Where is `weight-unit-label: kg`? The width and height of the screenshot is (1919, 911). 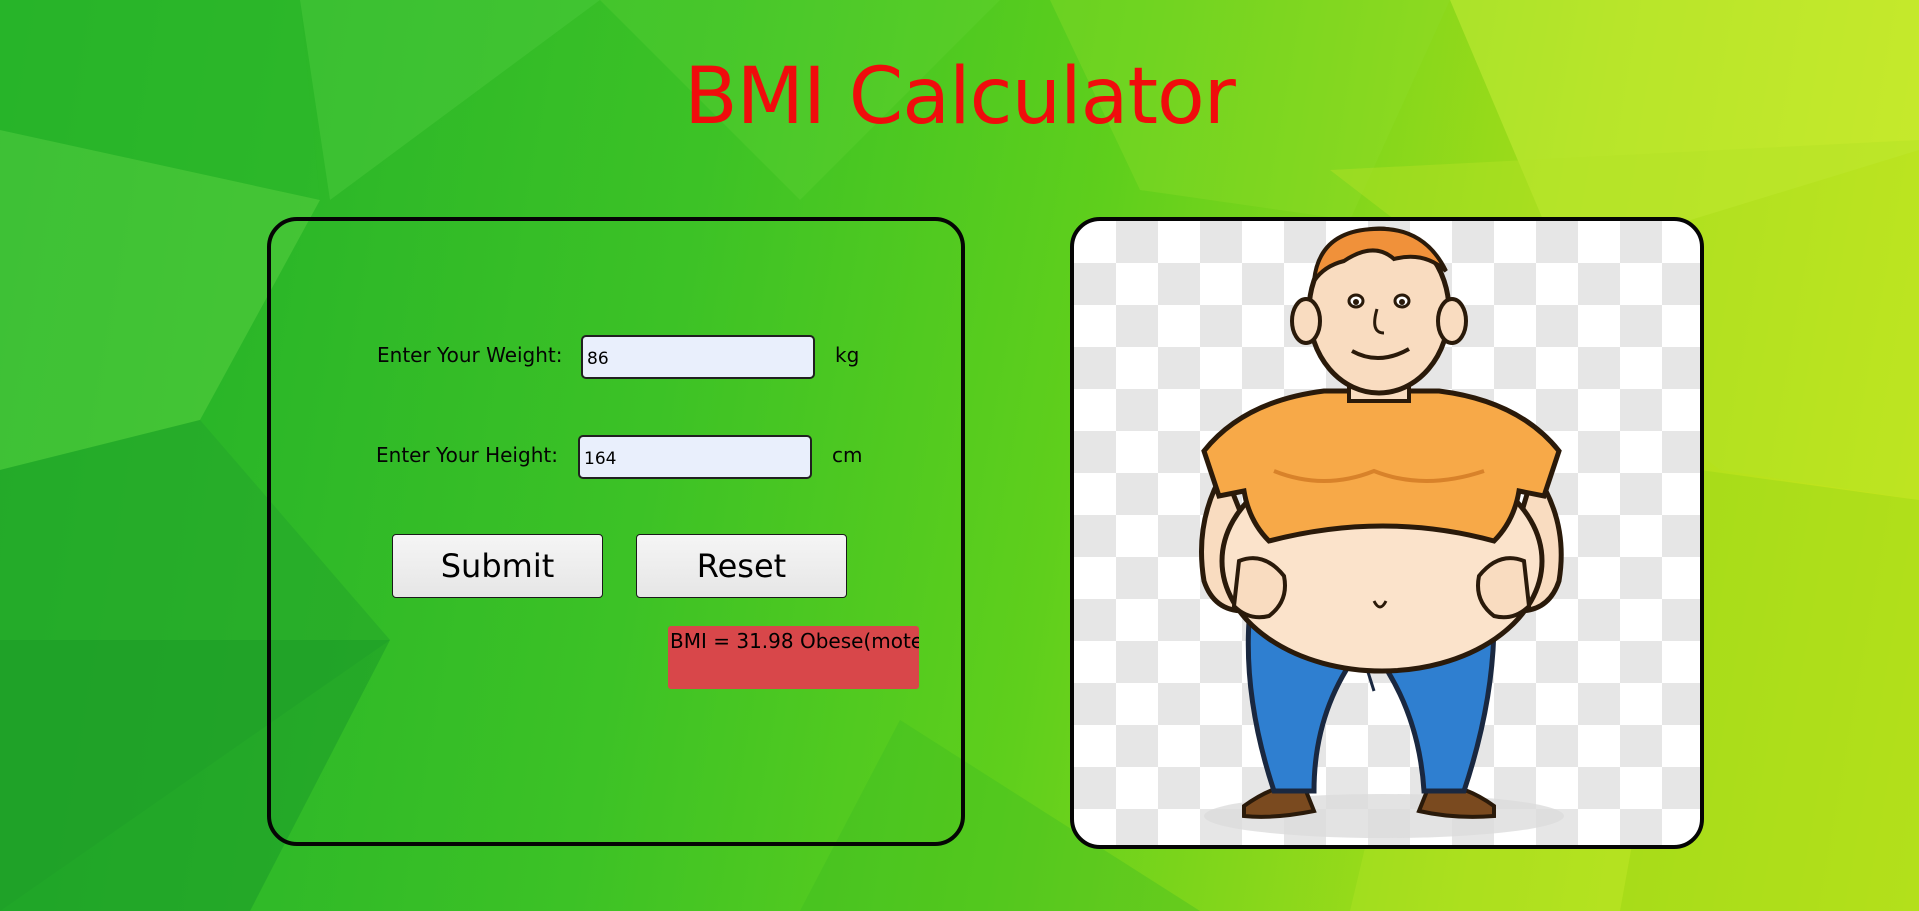 weight-unit-label: kg is located at coordinates (847, 355).